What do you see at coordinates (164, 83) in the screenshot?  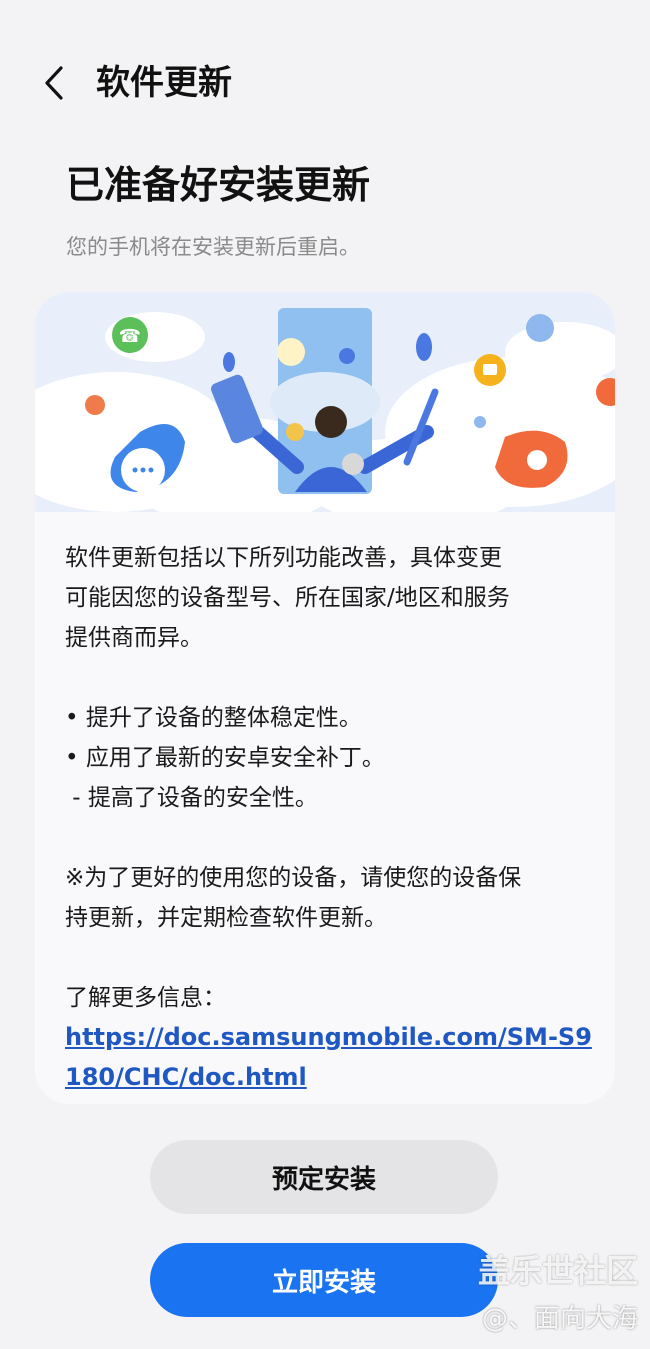 I see `header-title: 软件更新` at bounding box center [164, 83].